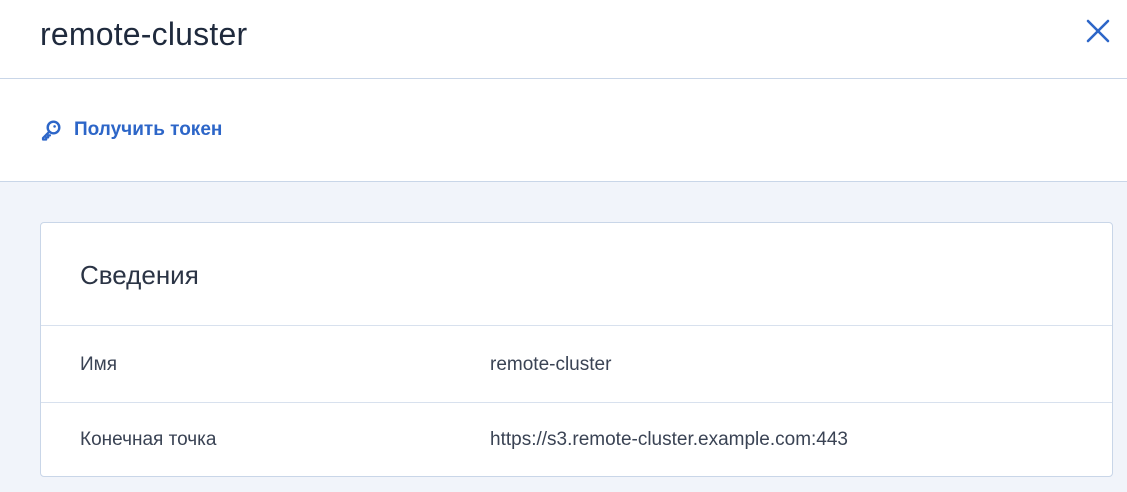 Image resolution: width=1127 pixels, height=492 pixels. Describe the element at coordinates (148, 129) in the screenshot. I see `get-token-label: Получить токен` at that location.